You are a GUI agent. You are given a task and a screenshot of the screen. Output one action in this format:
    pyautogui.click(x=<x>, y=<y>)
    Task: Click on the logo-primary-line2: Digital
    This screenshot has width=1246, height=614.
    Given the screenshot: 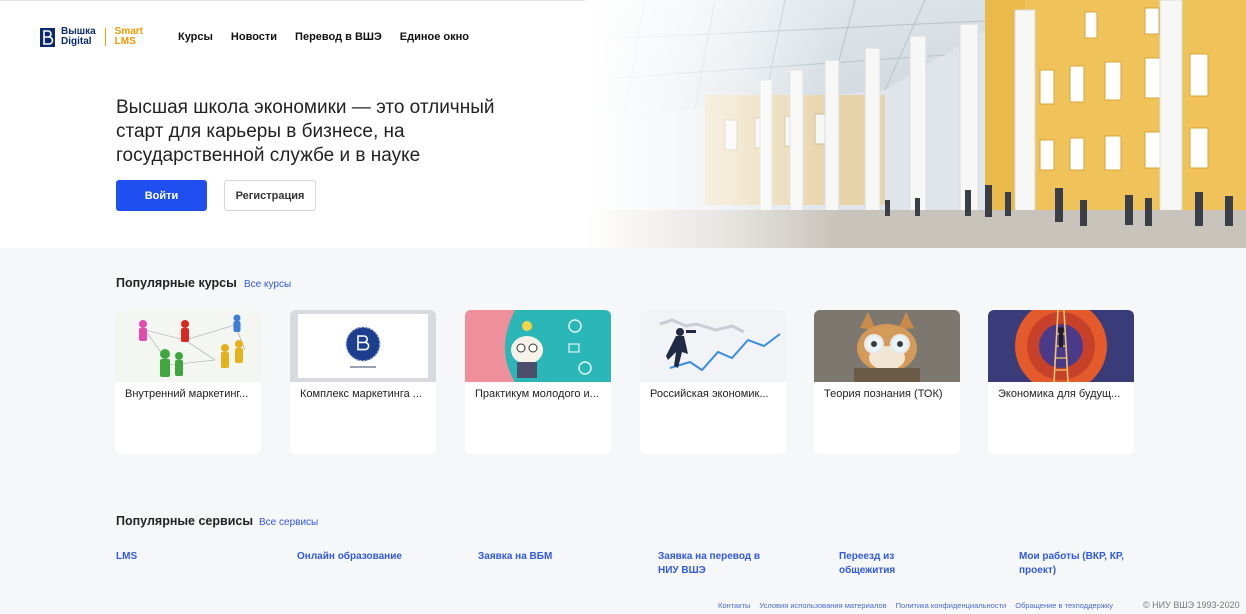 What is the action you would take?
    pyautogui.click(x=76, y=41)
    